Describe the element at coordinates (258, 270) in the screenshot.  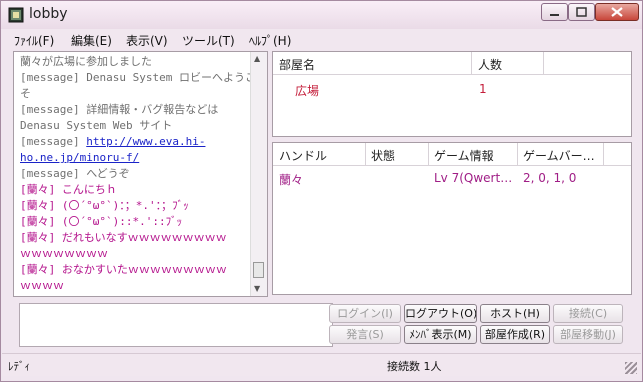
I see `scrollbar-thumb` at that location.